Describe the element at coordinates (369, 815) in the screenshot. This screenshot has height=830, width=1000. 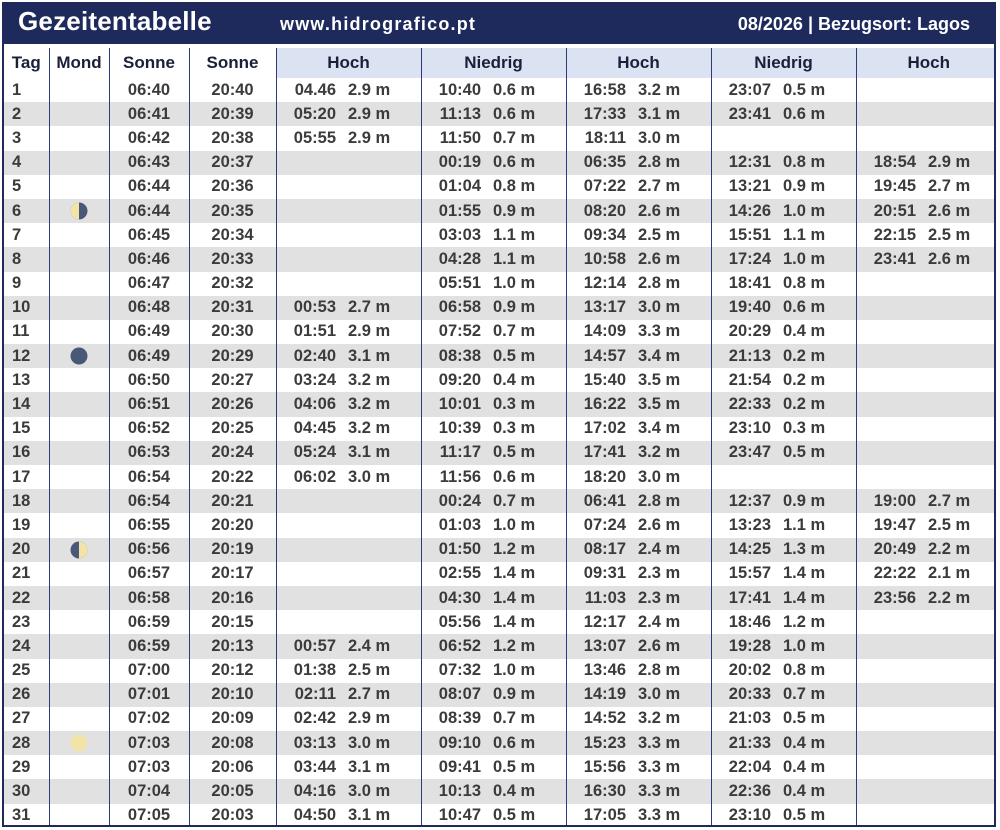
I see `high-1-height-cell: 3.1 m` at that location.